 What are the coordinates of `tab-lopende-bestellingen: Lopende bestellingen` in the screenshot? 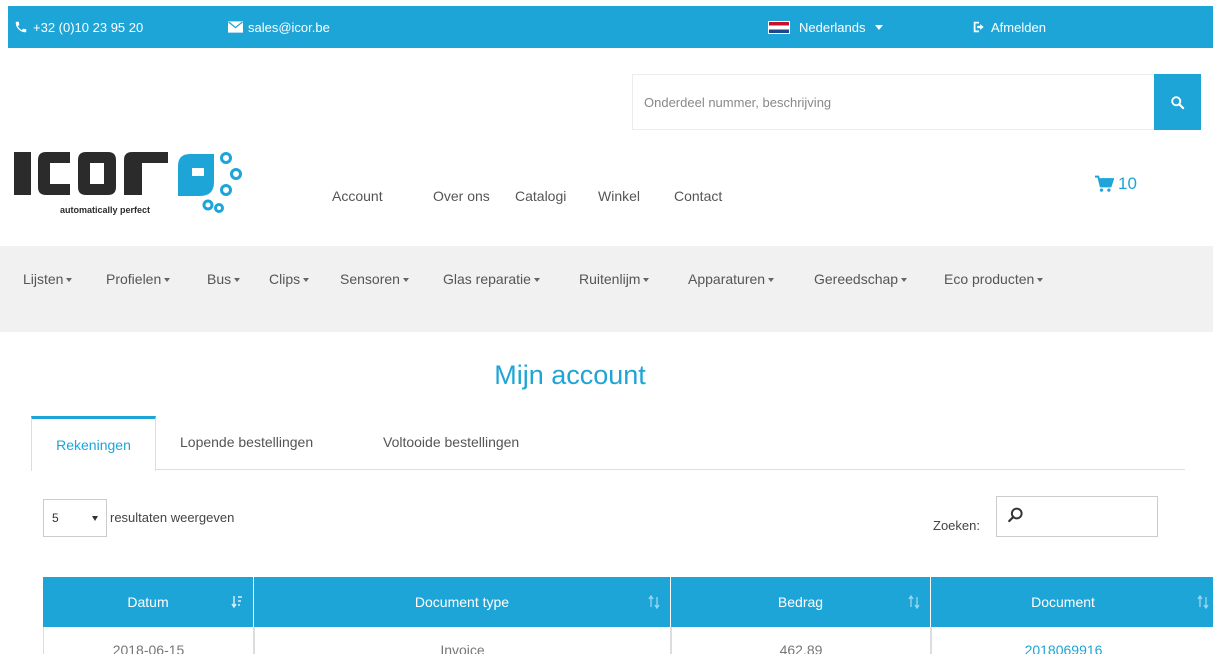 It's located at (246, 442).